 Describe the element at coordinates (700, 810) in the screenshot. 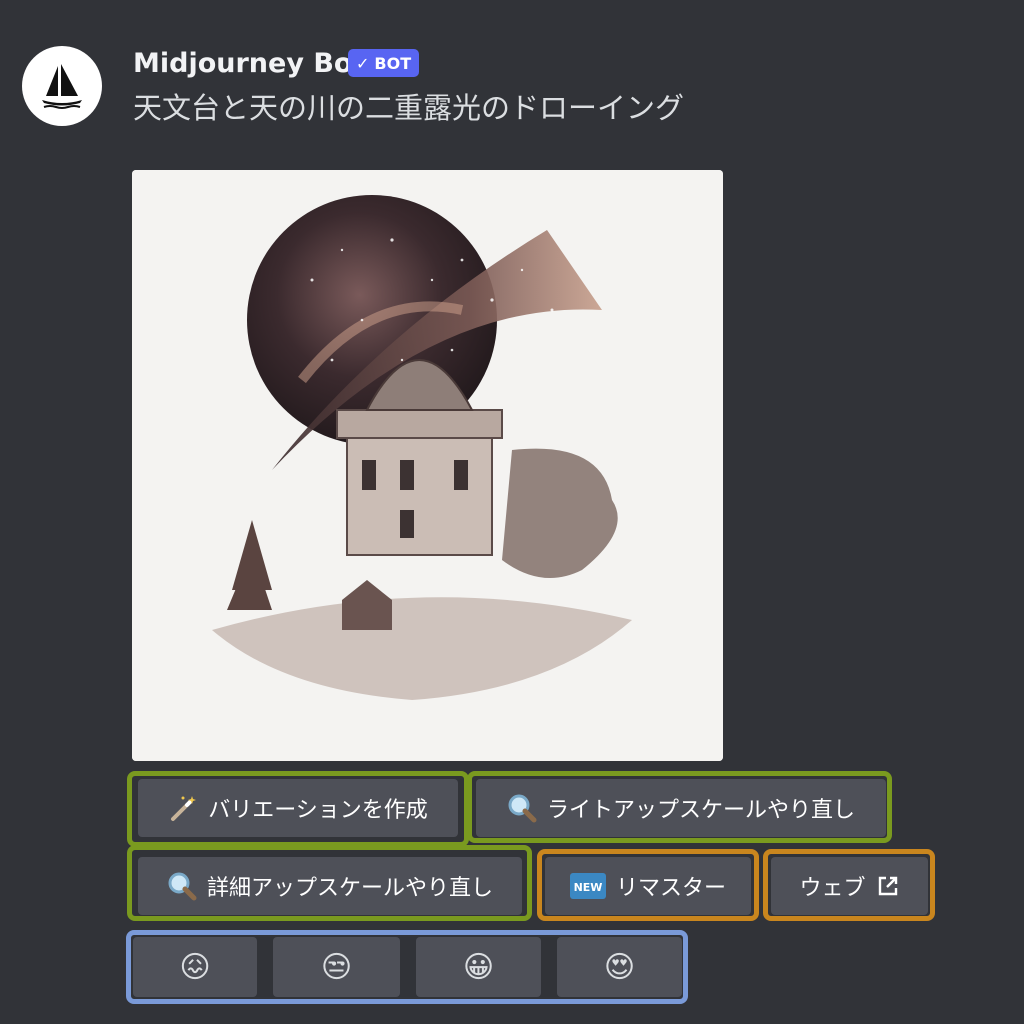

I see `redo-light-upscale-label: ライトアップスケールやり直し` at that location.